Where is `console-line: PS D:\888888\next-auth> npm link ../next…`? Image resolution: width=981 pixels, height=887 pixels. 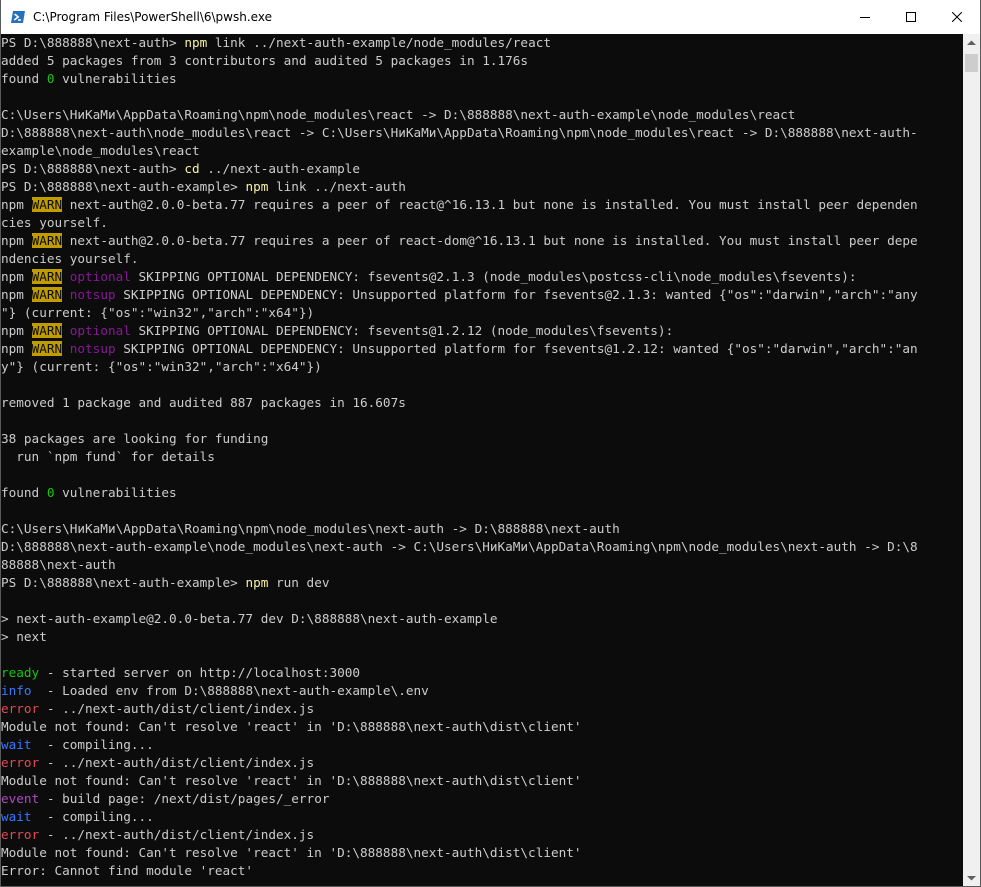
console-line: PS D:\888888\next-auth> npm link ../next… is located at coordinates (482, 43).